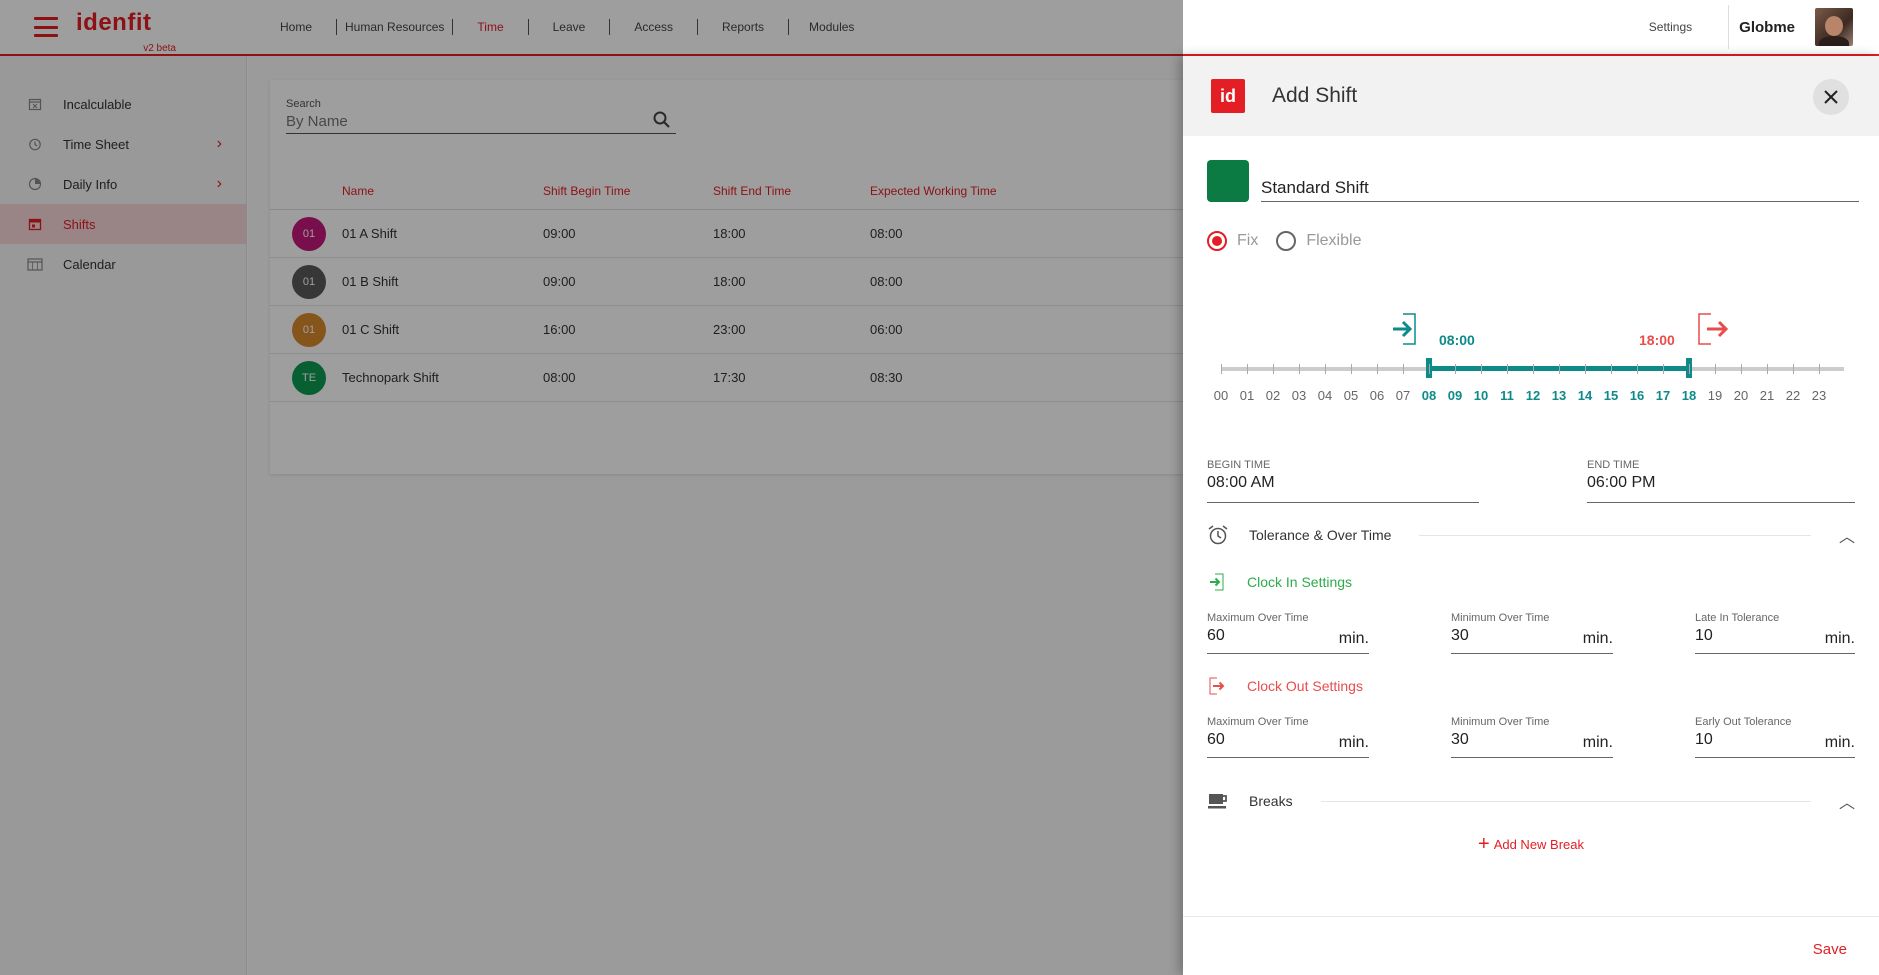 This screenshot has width=1879, height=975. Describe the element at coordinates (1484, 844) in the screenshot. I see `plus-icon: +` at that location.